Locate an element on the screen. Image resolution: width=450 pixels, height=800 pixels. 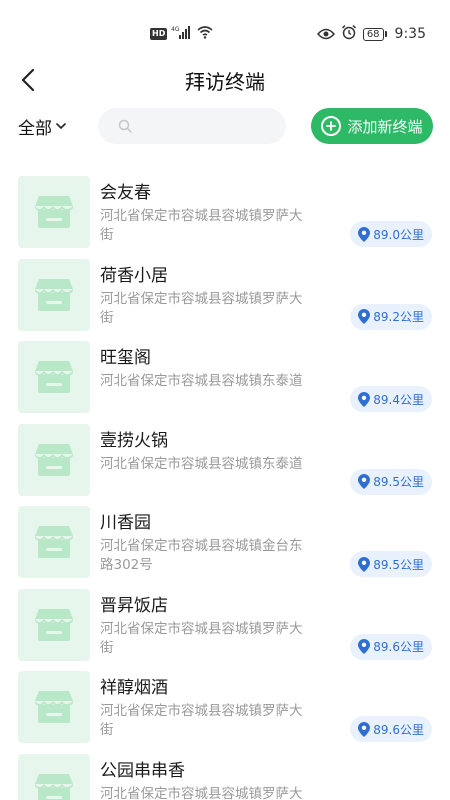
status-left: HD 4G is located at coordinates (181, 33).